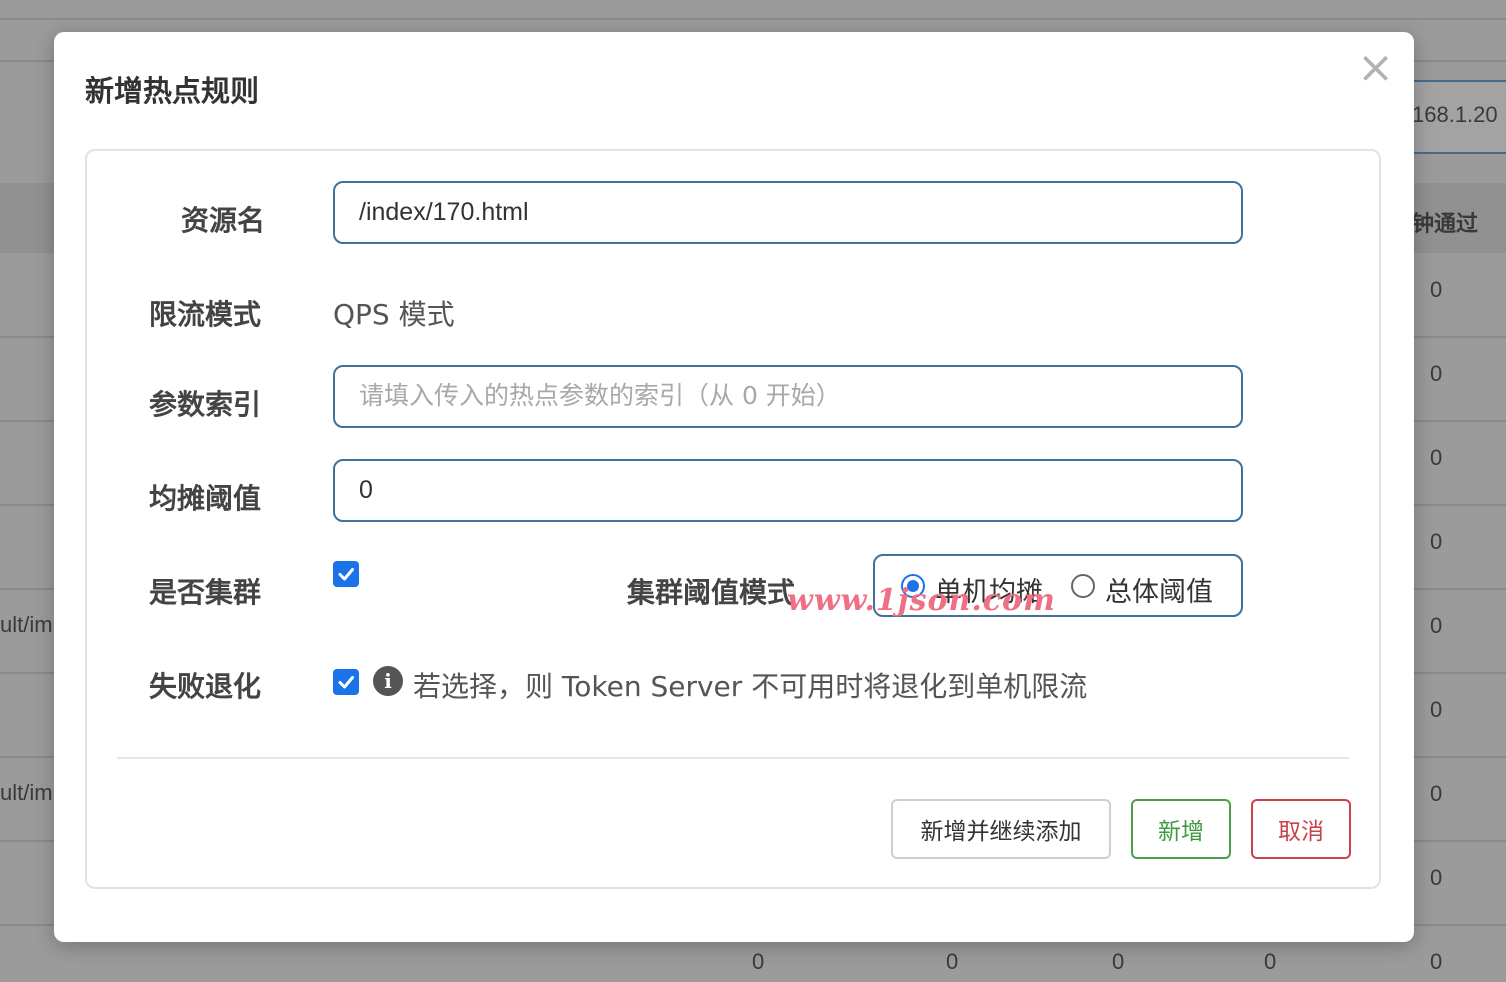  Describe the element at coordinates (205, 592) in the screenshot. I see `cluster-label: 是否集群` at that location.